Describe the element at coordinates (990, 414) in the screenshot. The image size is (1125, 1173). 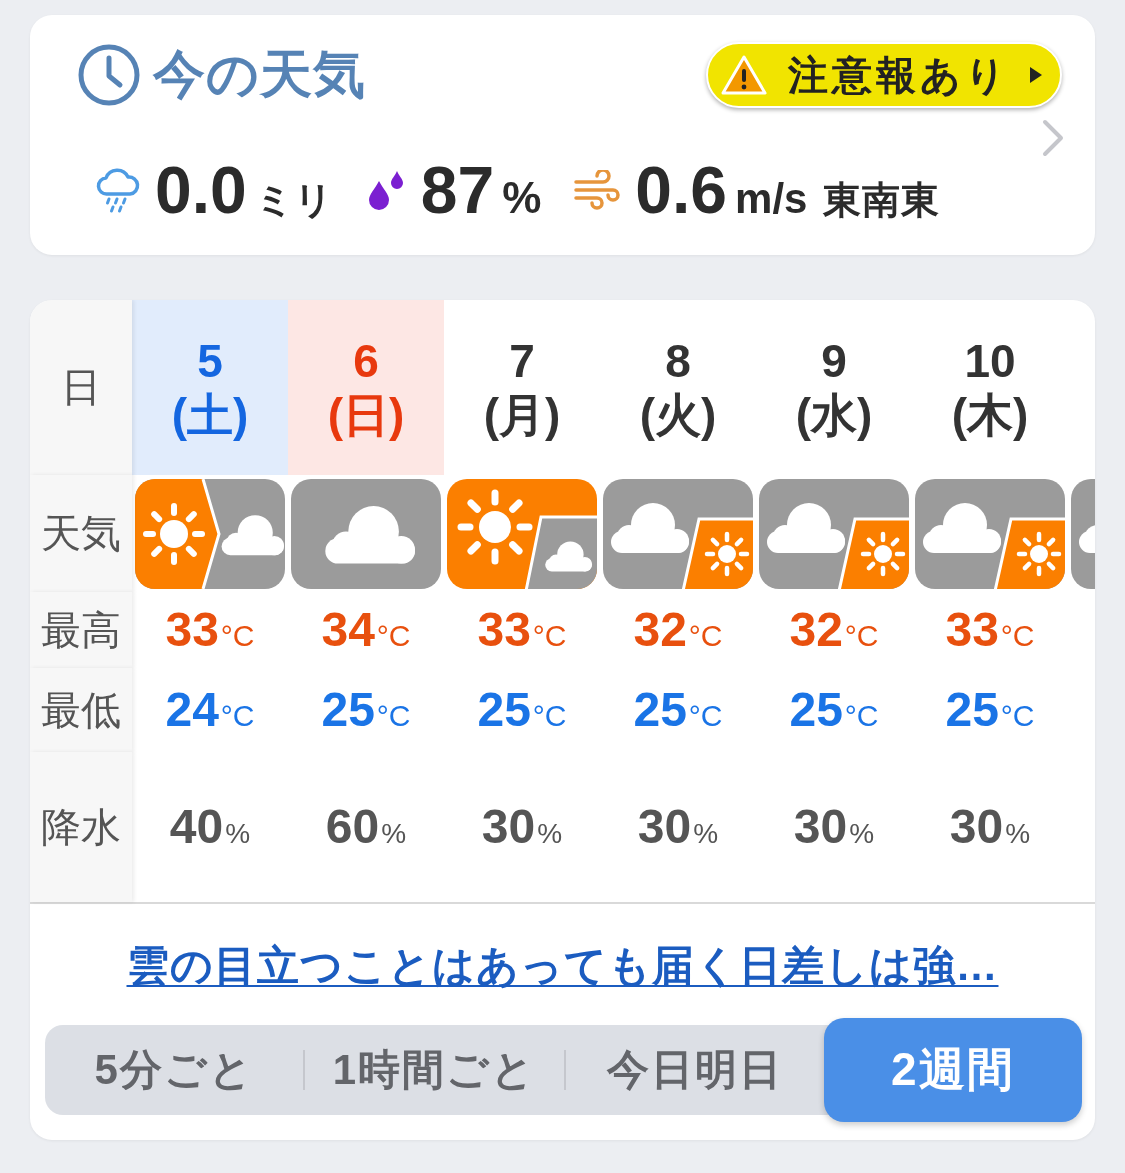
I see `weekday-label: (木)` at that location.